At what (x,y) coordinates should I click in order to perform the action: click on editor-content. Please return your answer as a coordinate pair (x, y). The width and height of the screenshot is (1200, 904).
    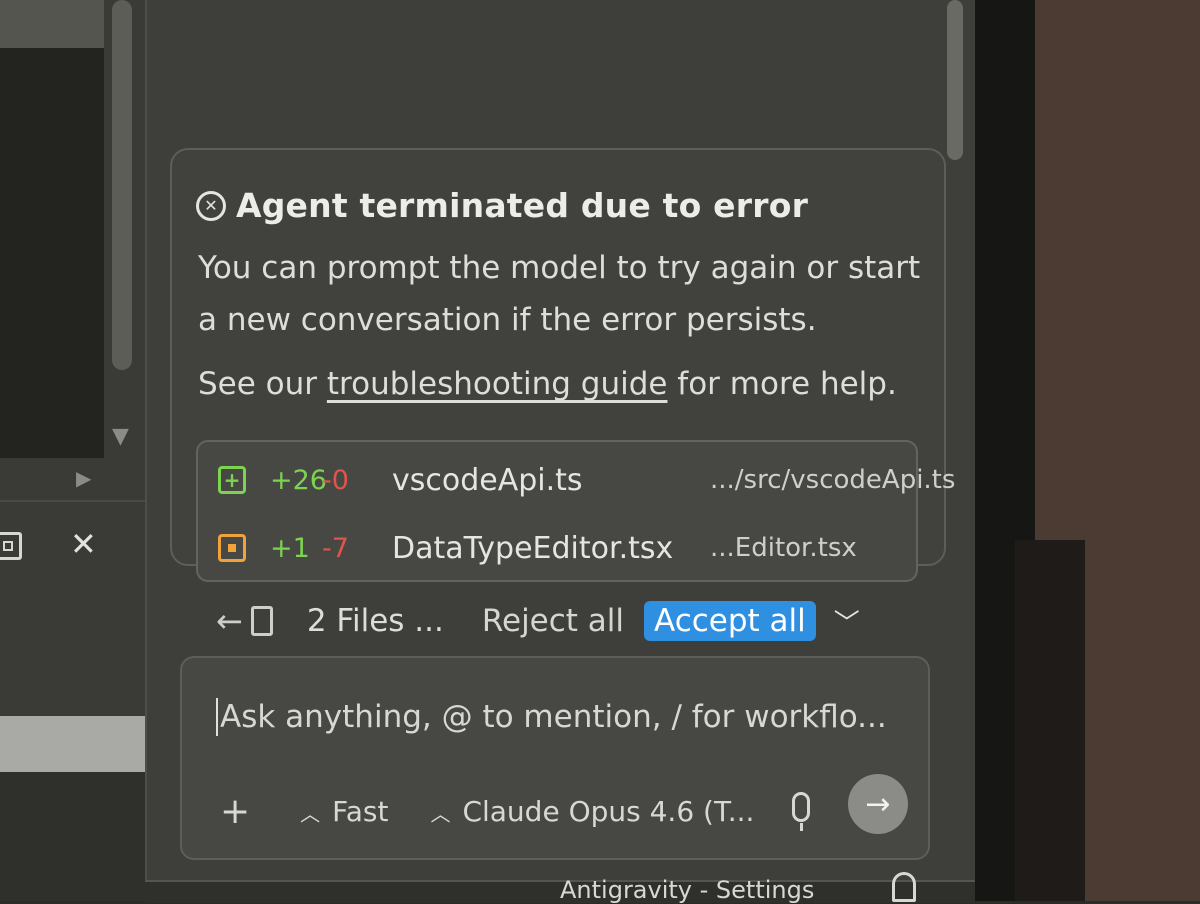
    Looking at the image, I should click on (52, 253).